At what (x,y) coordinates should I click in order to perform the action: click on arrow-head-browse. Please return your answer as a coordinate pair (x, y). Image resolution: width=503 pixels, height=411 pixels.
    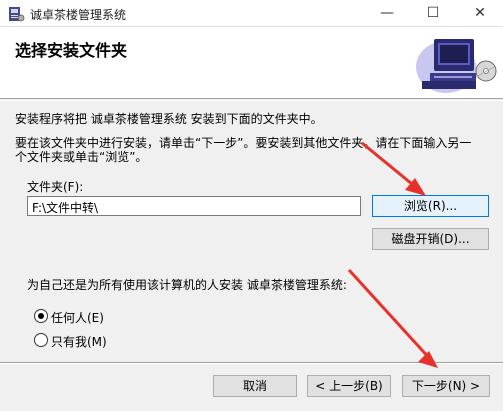
    Looking at the image, I should click on (415, 187).